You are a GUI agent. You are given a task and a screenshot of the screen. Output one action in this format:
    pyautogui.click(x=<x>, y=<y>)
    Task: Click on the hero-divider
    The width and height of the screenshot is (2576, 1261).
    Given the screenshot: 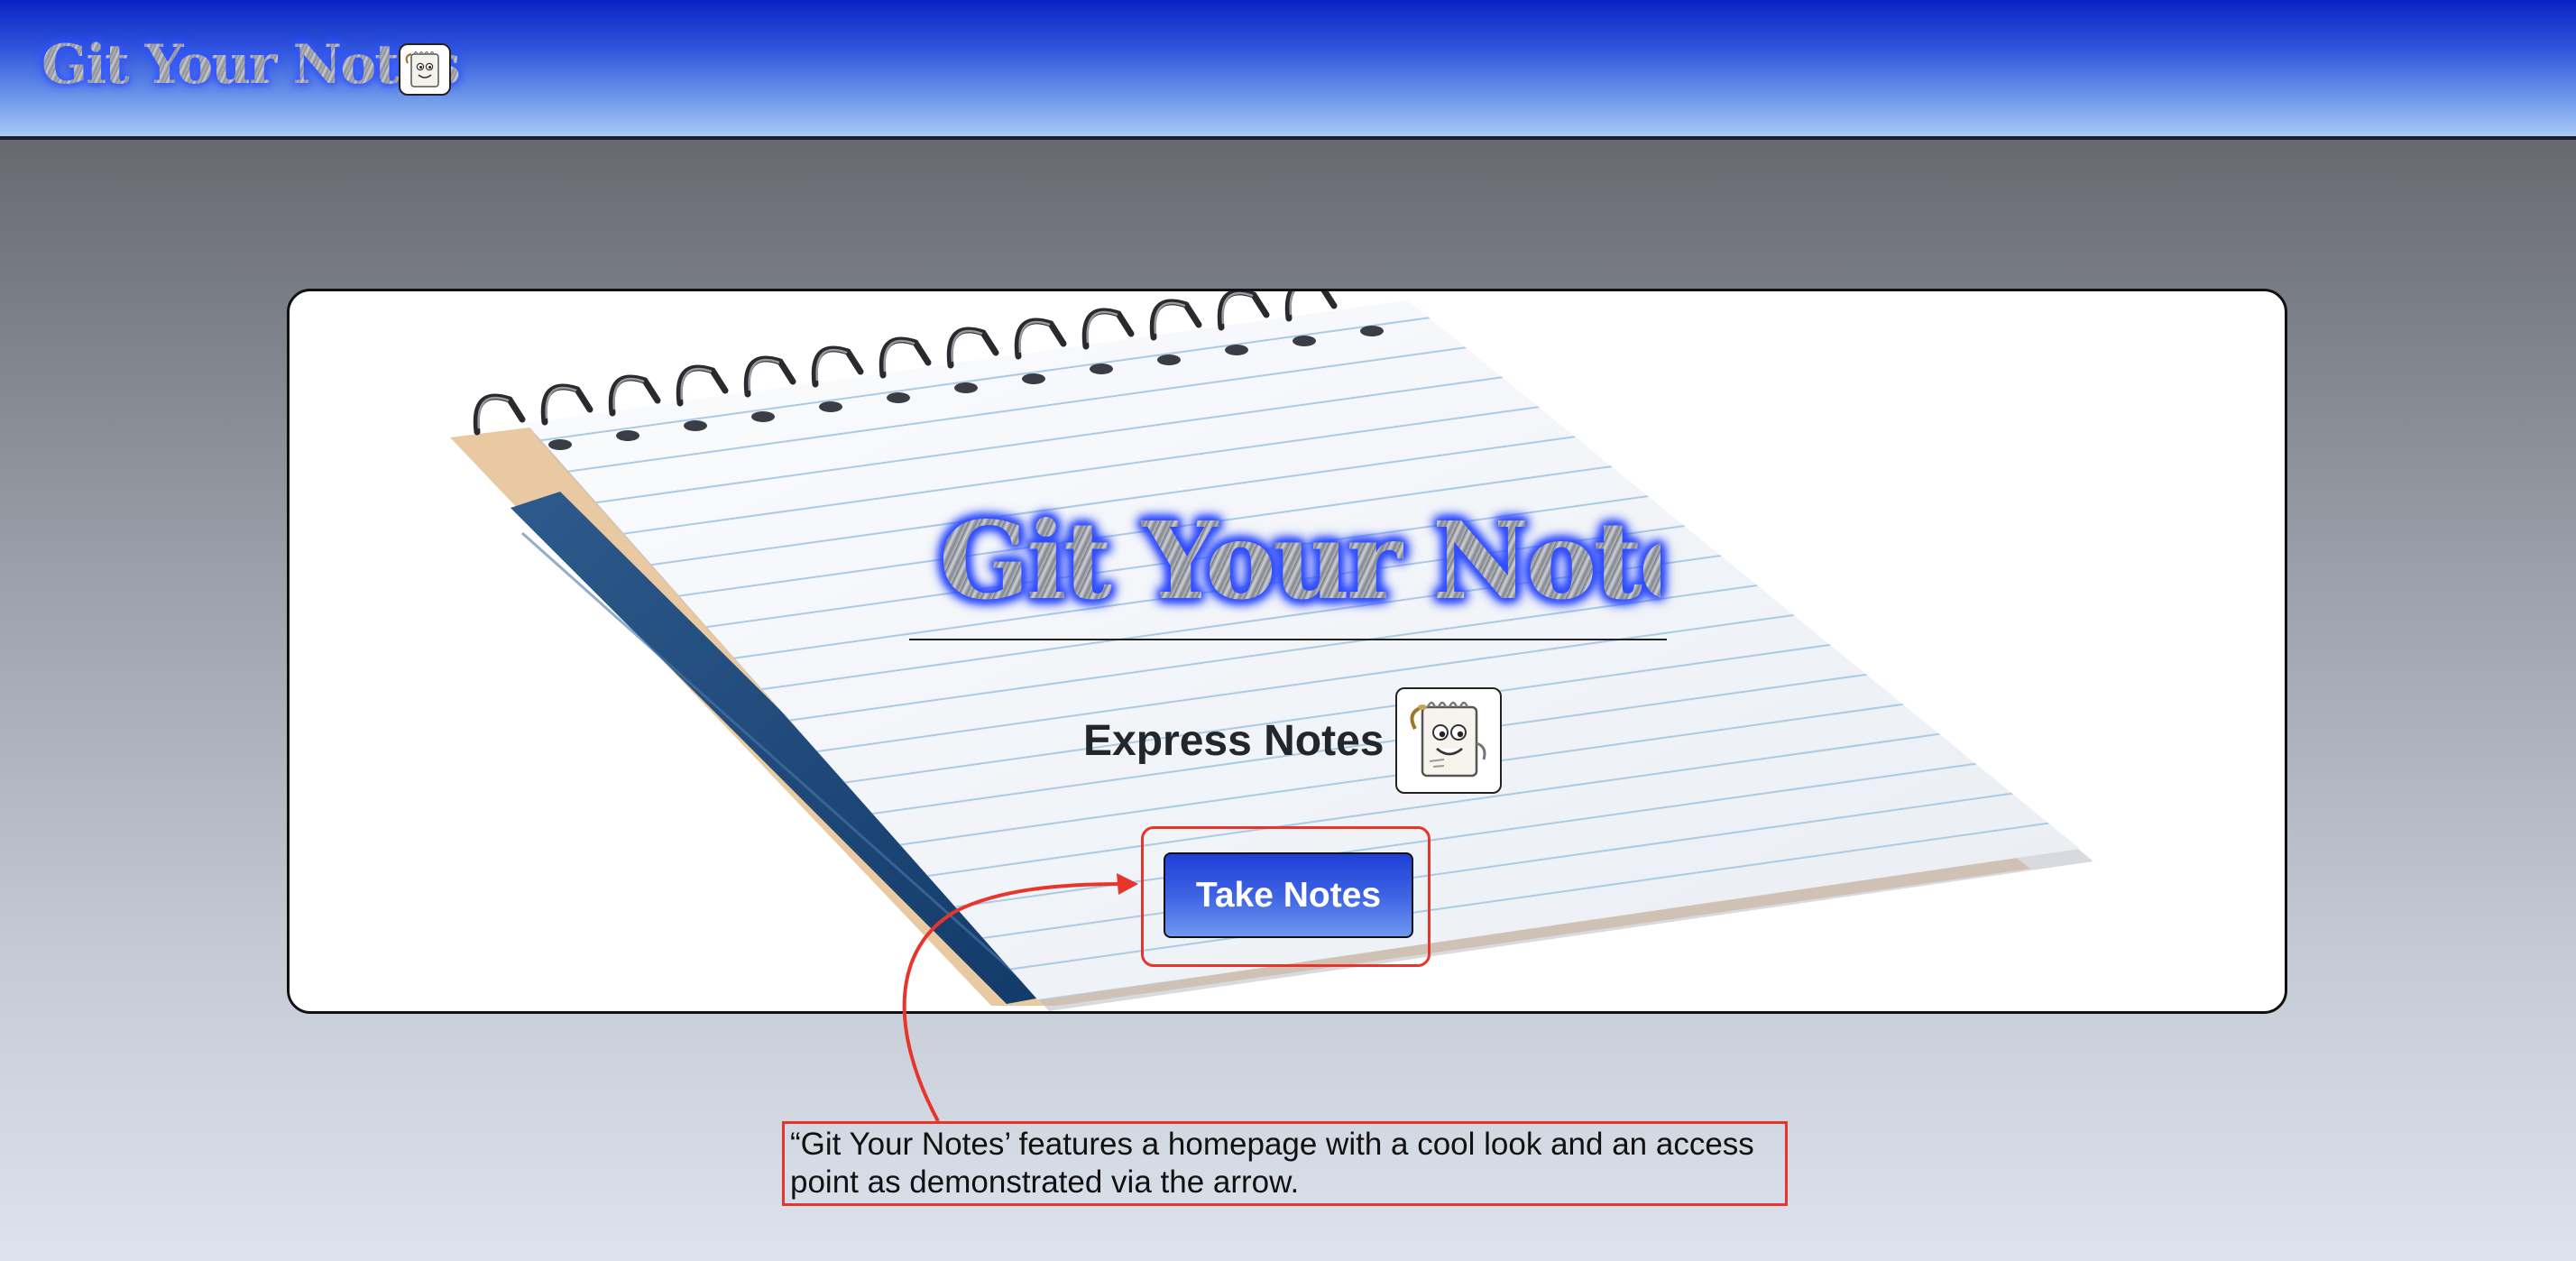 What is the action you would take?
    pyautogui.click(x=1288, y=639)
    